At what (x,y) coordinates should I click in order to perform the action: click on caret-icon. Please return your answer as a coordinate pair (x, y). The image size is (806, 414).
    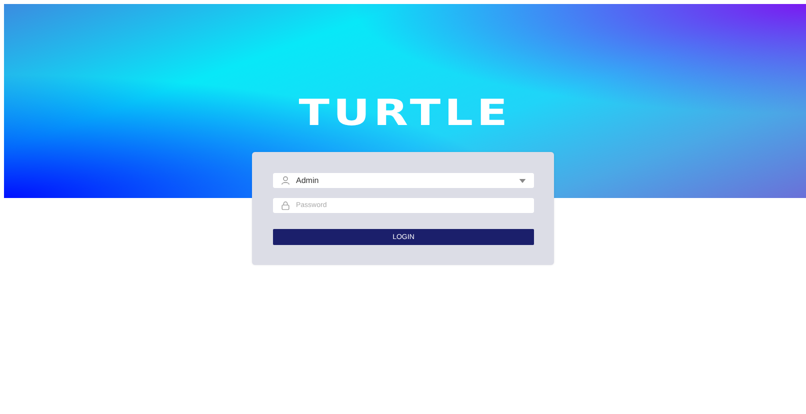
    Looking at the image, I should click on (522, 180).